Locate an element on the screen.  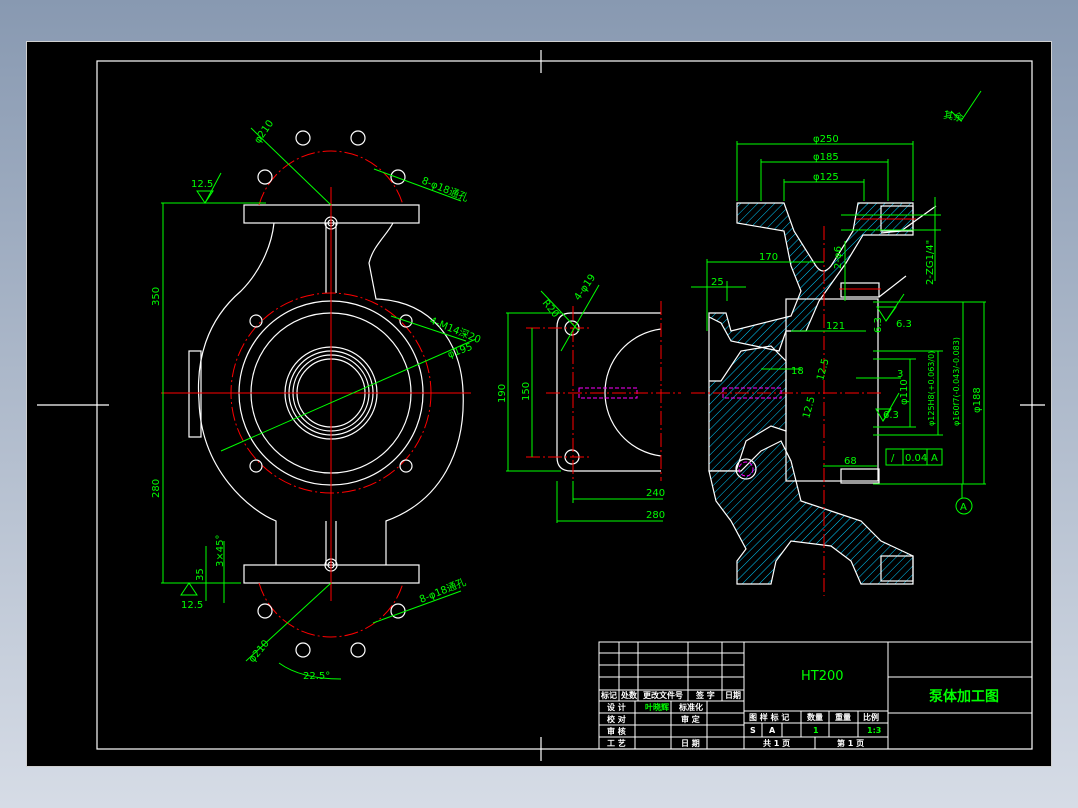
dim-holes-top: 8-φ18通孔 is located at coordinates (445, 190).